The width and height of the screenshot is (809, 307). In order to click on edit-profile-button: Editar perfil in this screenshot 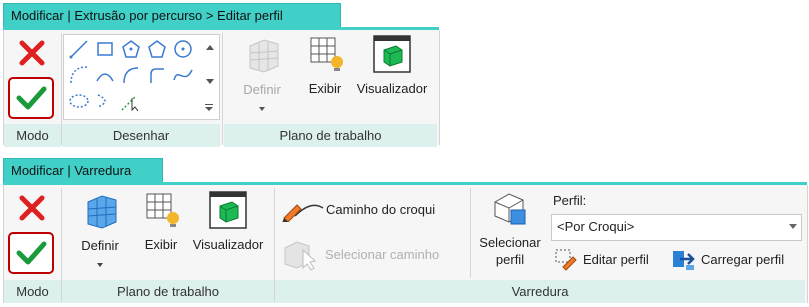, I will do `click(609, 260)`.